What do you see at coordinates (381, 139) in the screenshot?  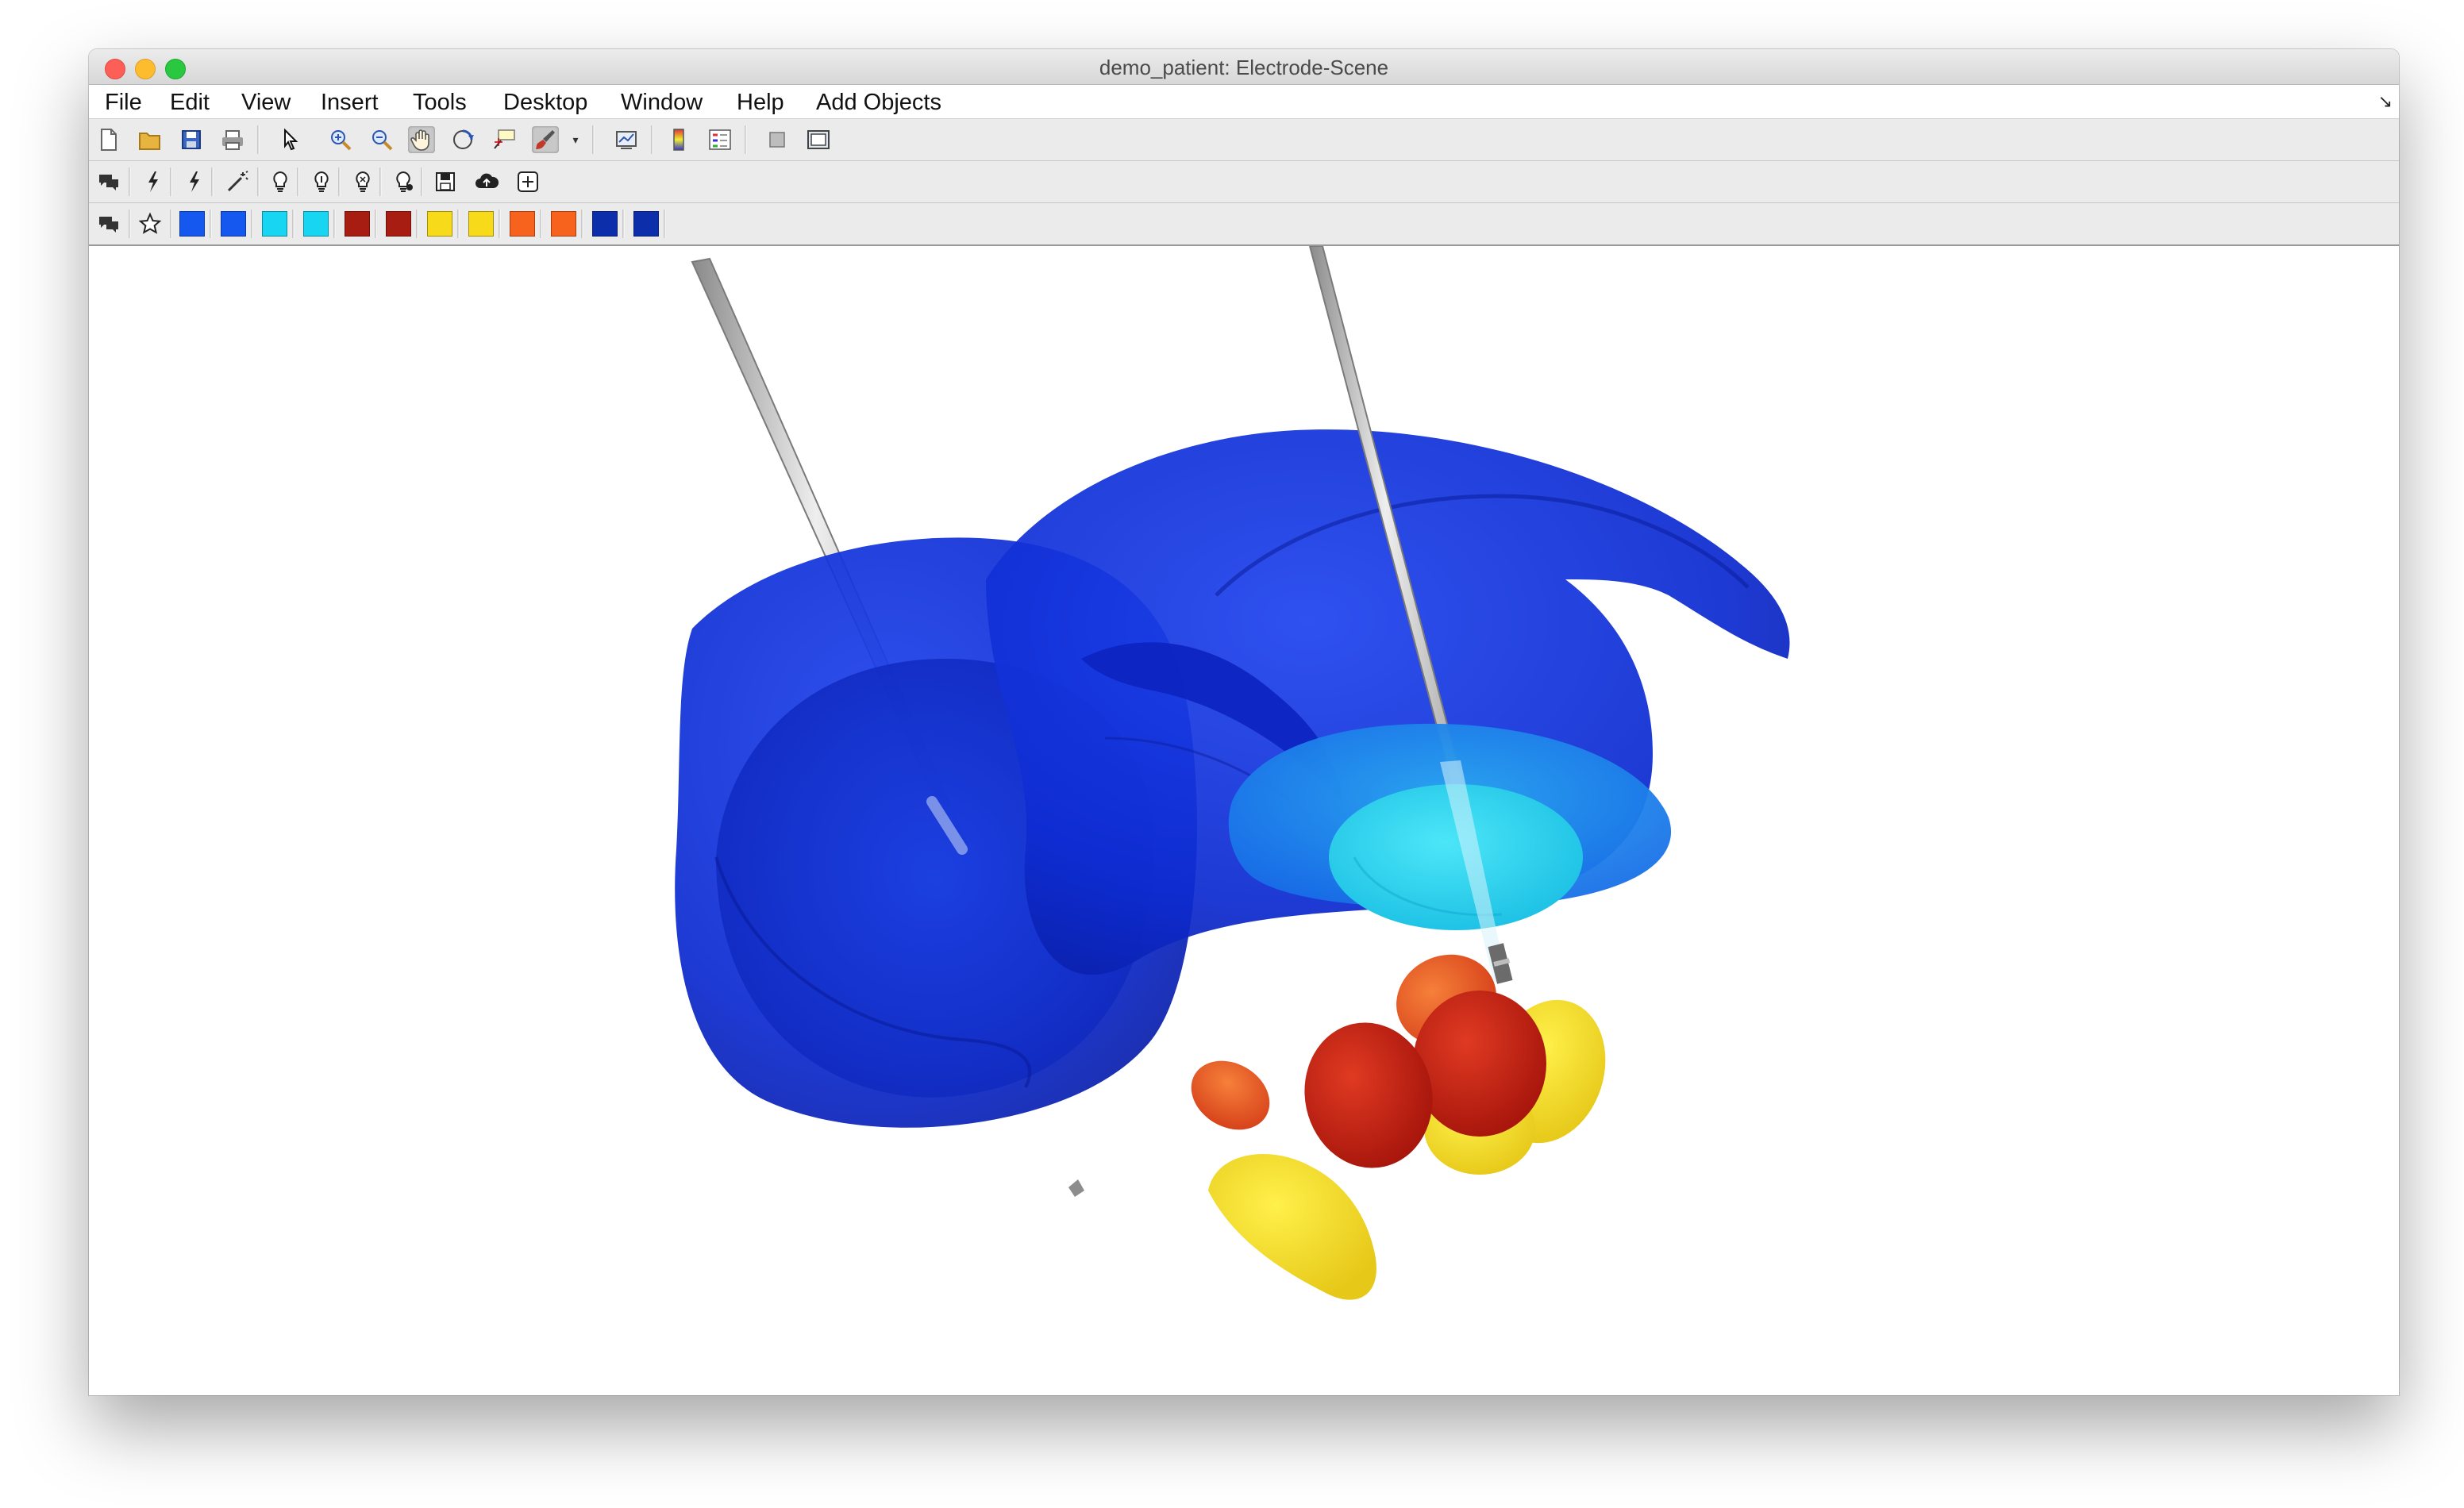 I see `zoom-out-icon` at bounding box center [381, 139].